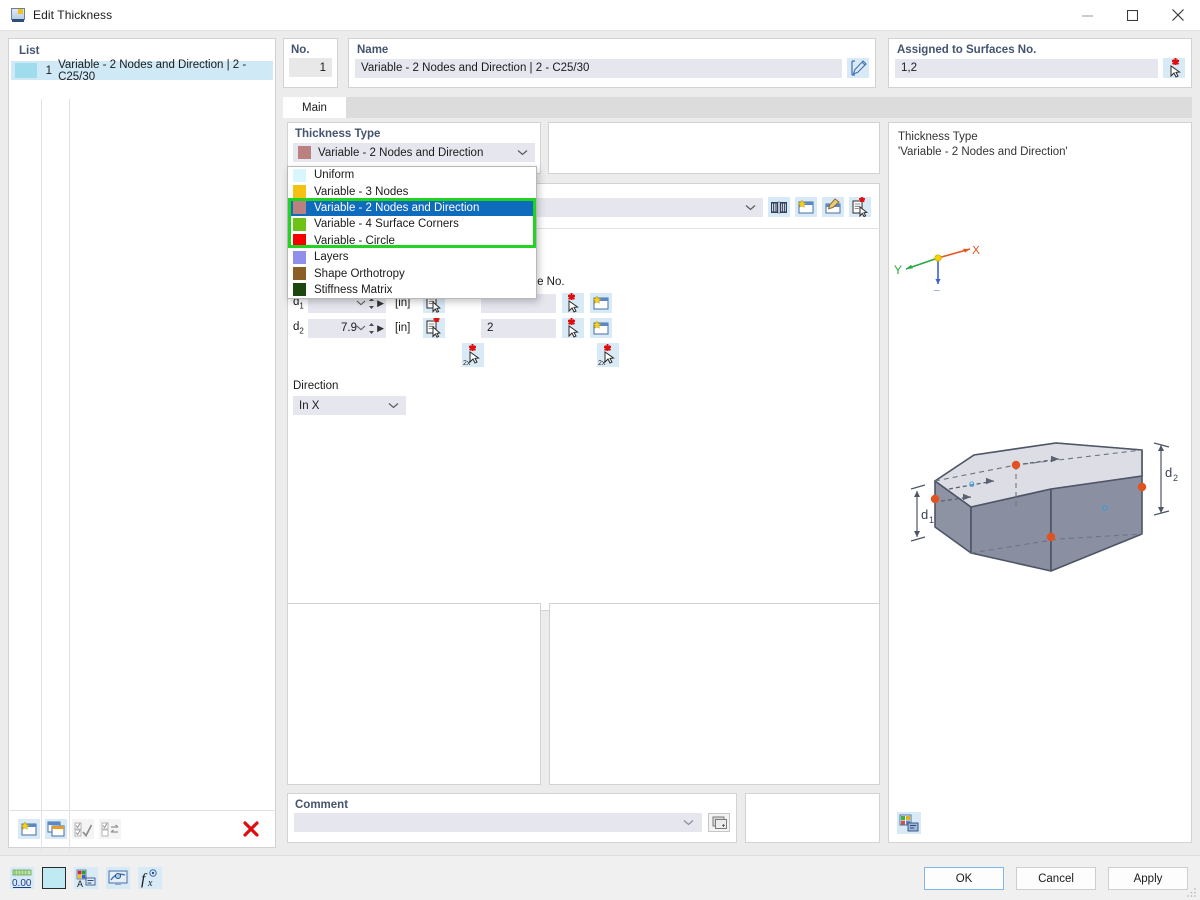 The height and width of the screenshot is (900, 1200). Describe the element at coordinates (976, 251) in the screenshot. I see `svg-text: X` at that location.